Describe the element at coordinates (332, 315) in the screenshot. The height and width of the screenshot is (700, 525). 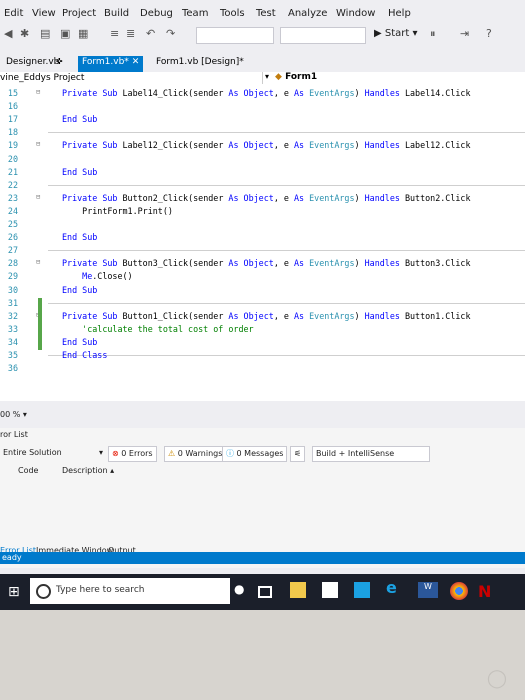
I see `code-token: EventArgs` at that location.